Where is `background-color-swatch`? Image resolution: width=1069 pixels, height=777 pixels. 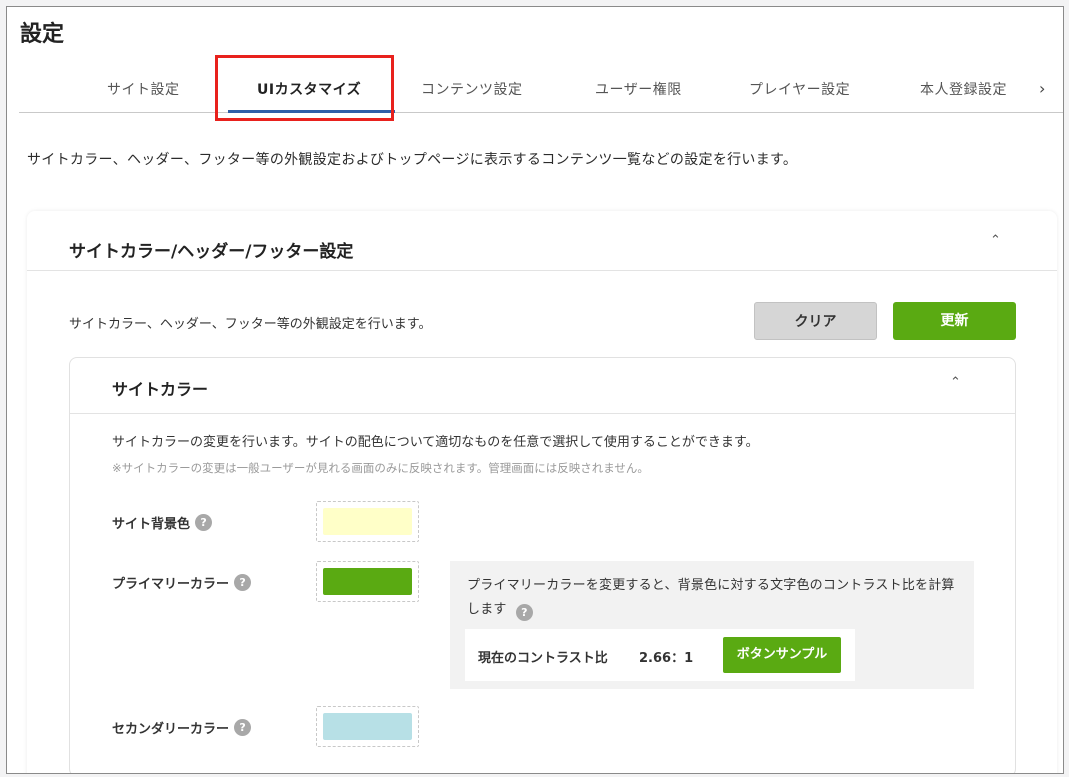
background-color-swatch is located at coordinates (367, 521).